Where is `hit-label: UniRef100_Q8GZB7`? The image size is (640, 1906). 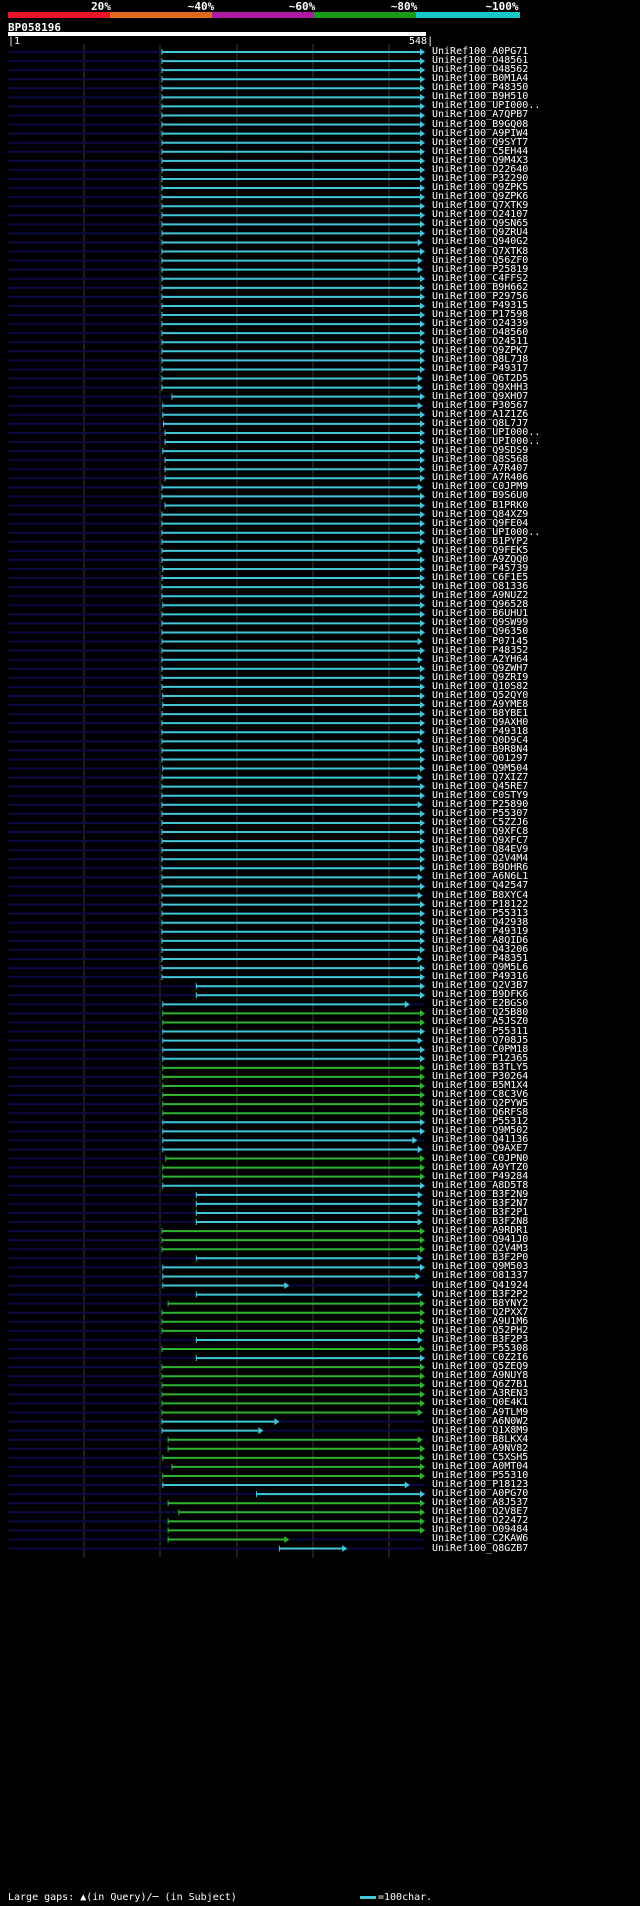
hit-label: UniRef100_Q8GZB7 is located at coordinates (480, 1548).